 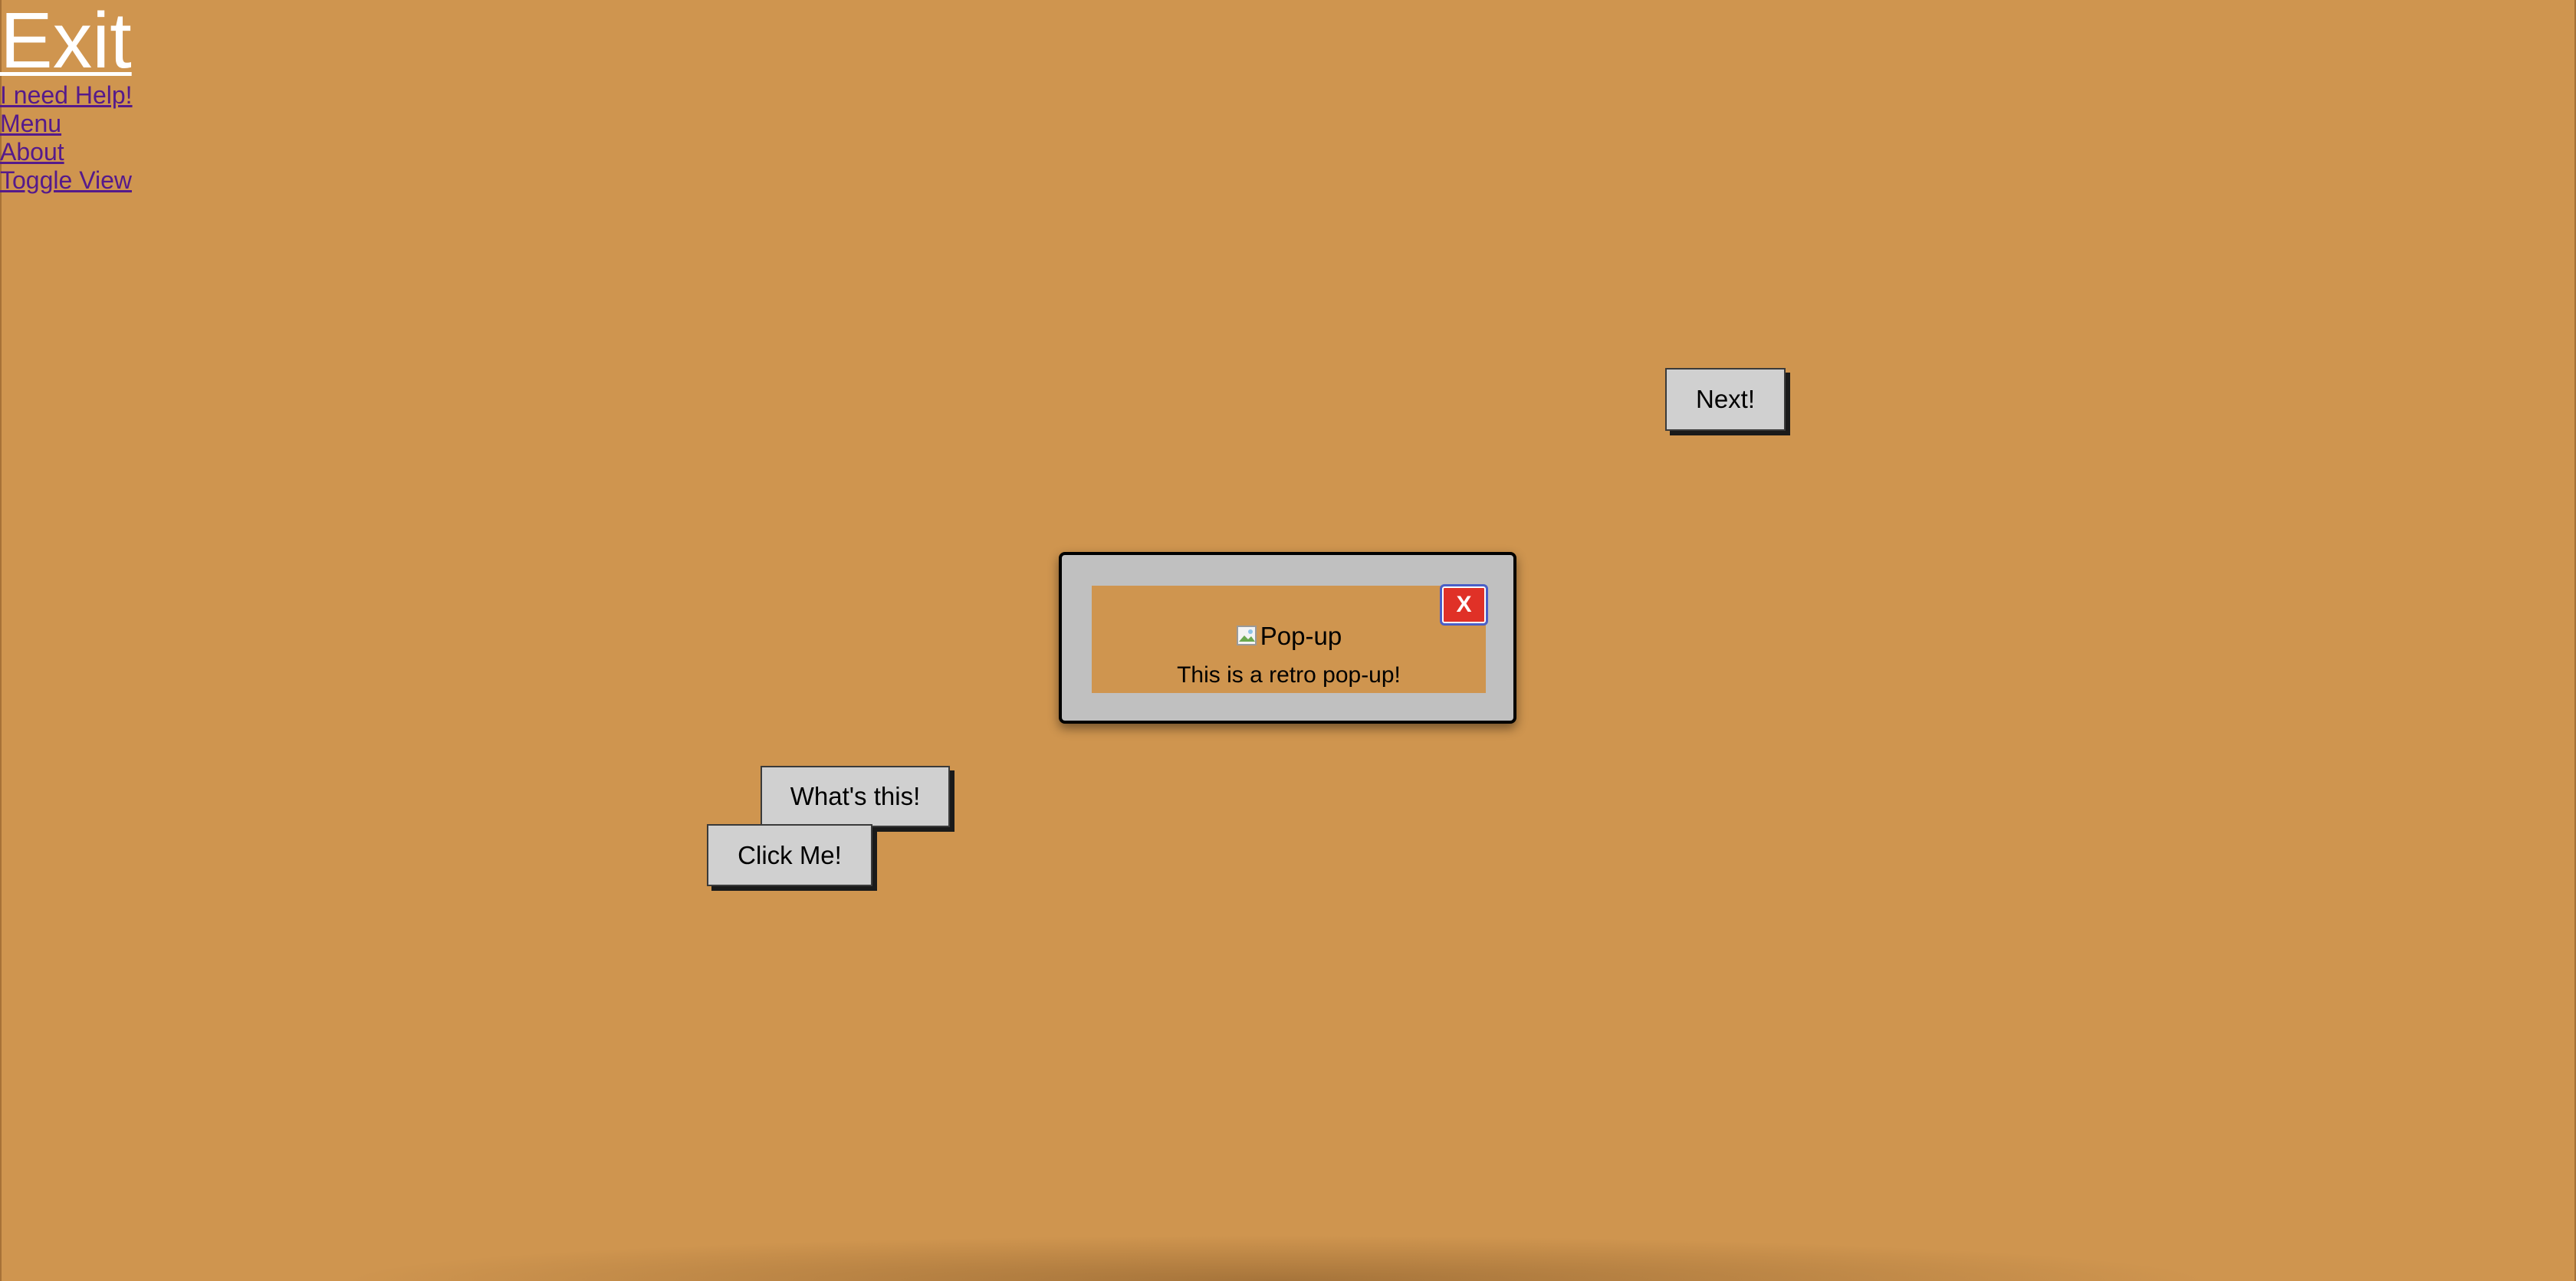 I want to click on popup-image: Pop-up, so click(x=1289, y=636).